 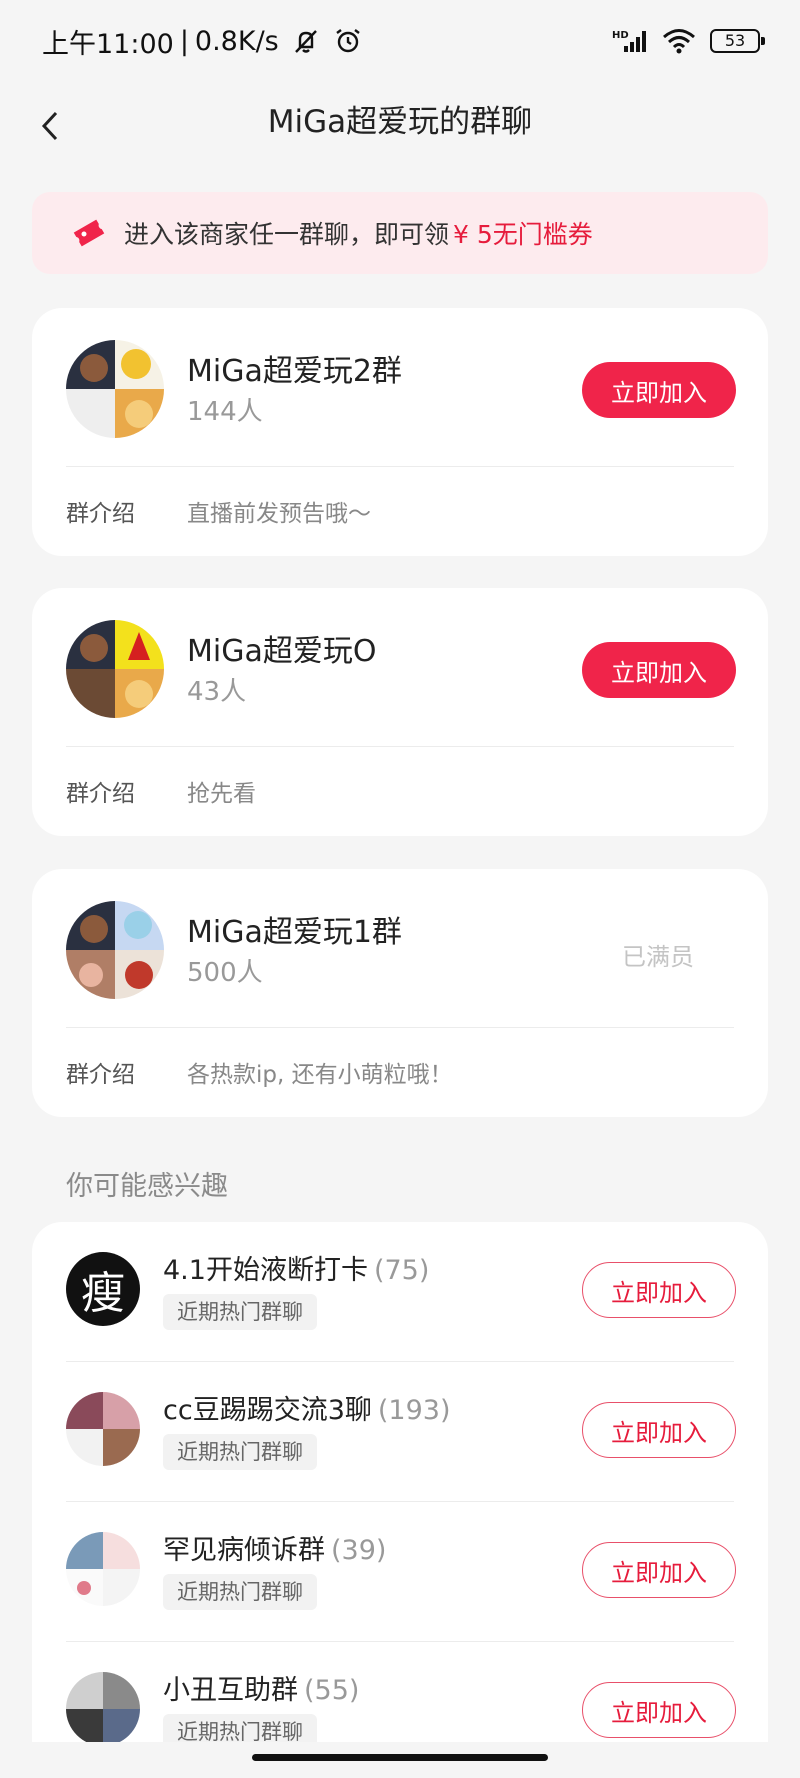 What do you see at coordinates (400, 993) in the screenshot?
I see `group-card: MiGa超爱玩1群 500人 已满员 群介绍 各热款ip, 还有小萌粒哦！` at bounding box center [400, 993].